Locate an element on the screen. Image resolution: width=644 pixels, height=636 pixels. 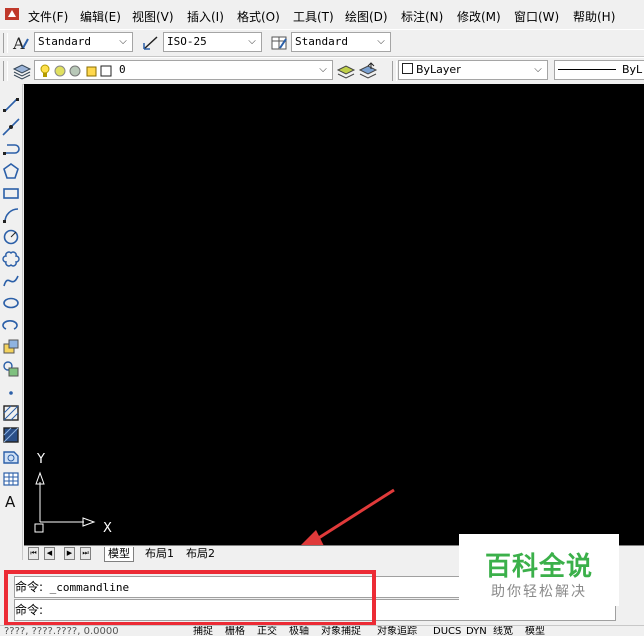
text-style-icon: A is located at coordinates (21, 43).